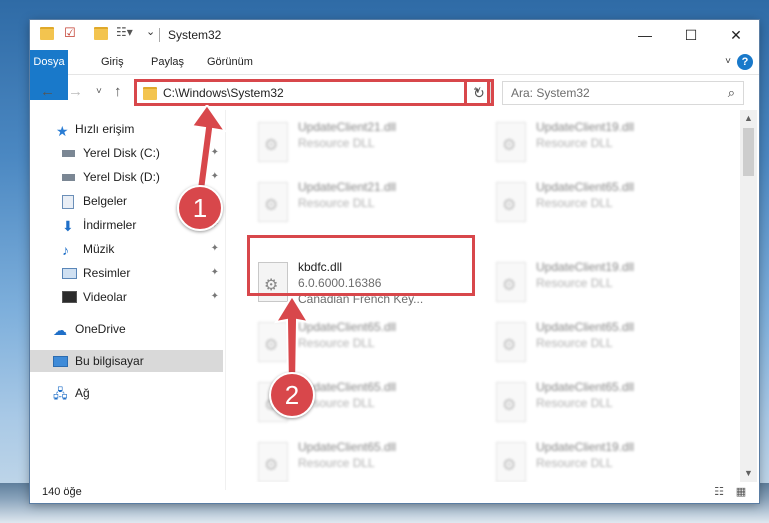  I want to click on address-highlight, so click(312, 92).